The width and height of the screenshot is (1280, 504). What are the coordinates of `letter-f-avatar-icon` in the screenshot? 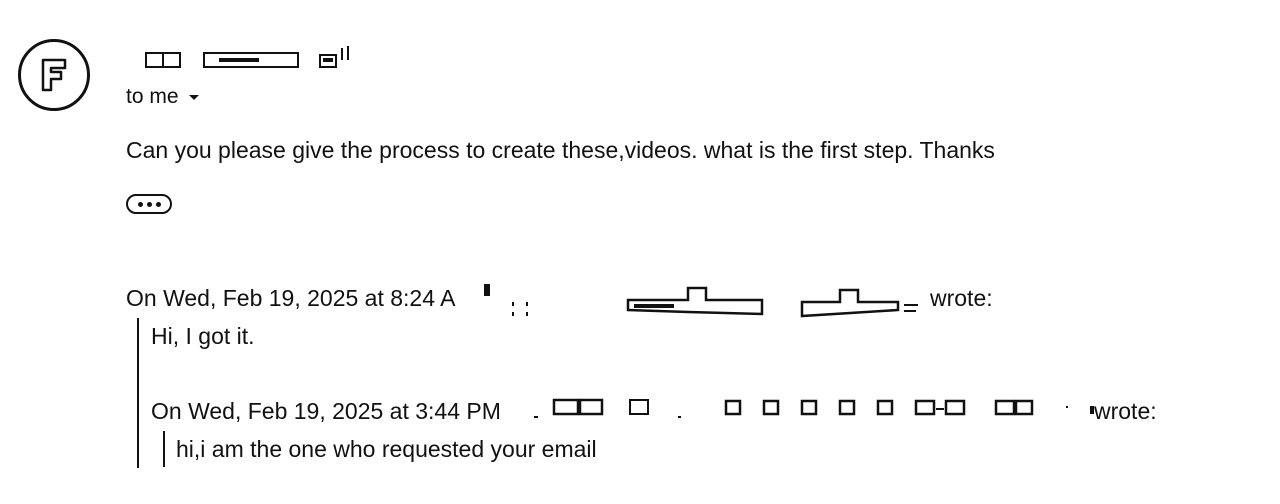 It's located at (54, 75).